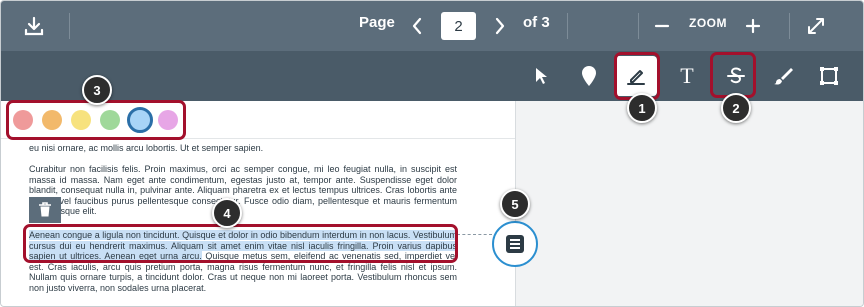 The image size is (864, 307). I want to click on expand-icon, so click(816, 26).